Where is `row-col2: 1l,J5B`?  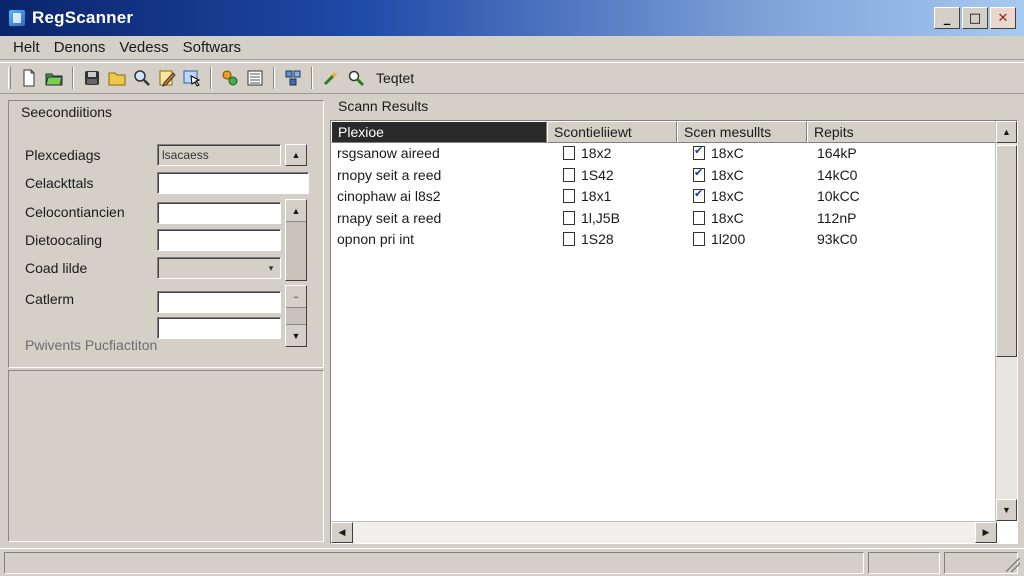 row-col2: 1l,J5B is located at coordinates (600, 217).